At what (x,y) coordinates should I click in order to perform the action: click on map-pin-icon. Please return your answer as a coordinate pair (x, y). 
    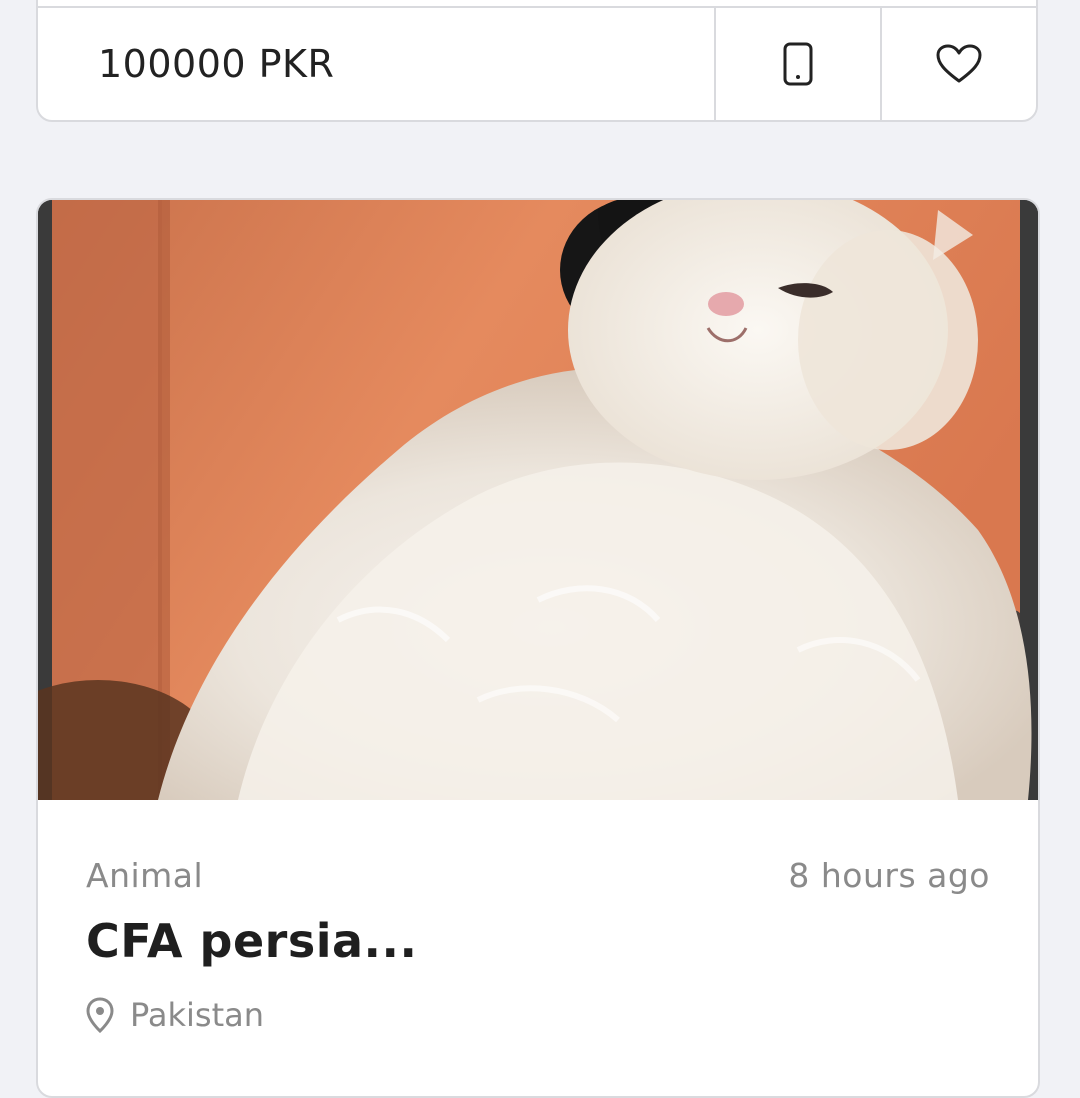
    Looking at the image, I should click on (100, 1015).